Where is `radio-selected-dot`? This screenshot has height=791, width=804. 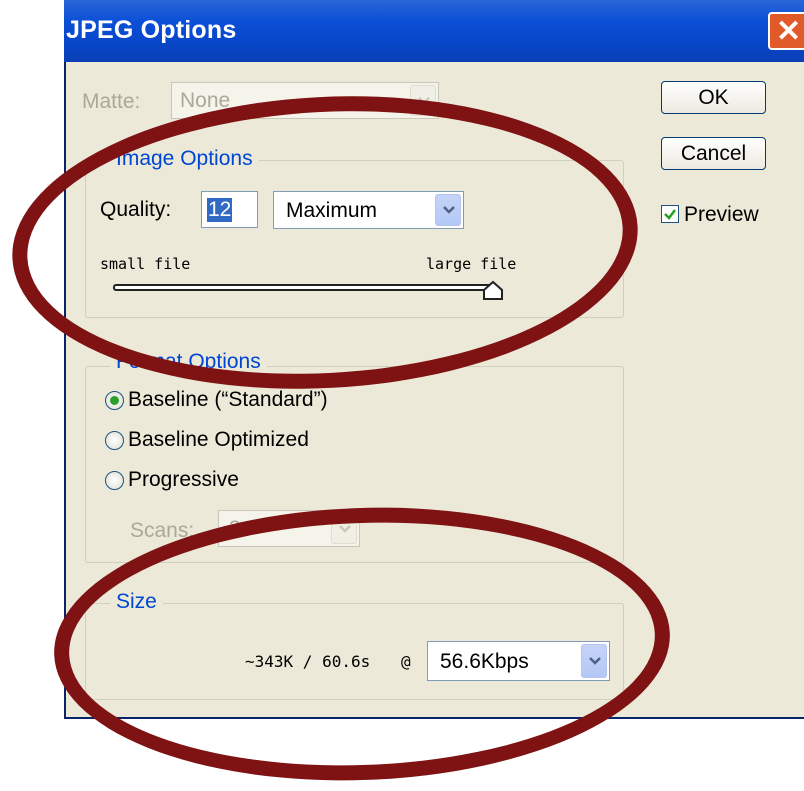
radio-selected-dot is located at coordinates (114, 400).